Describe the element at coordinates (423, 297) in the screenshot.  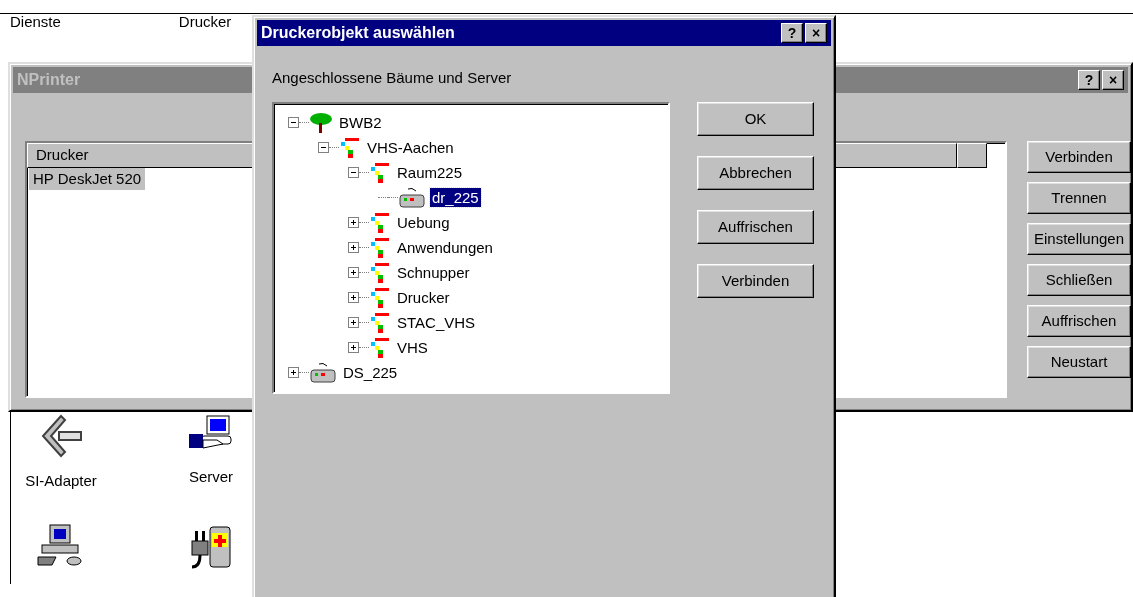
I see `tree-item: Drucker` at that location.